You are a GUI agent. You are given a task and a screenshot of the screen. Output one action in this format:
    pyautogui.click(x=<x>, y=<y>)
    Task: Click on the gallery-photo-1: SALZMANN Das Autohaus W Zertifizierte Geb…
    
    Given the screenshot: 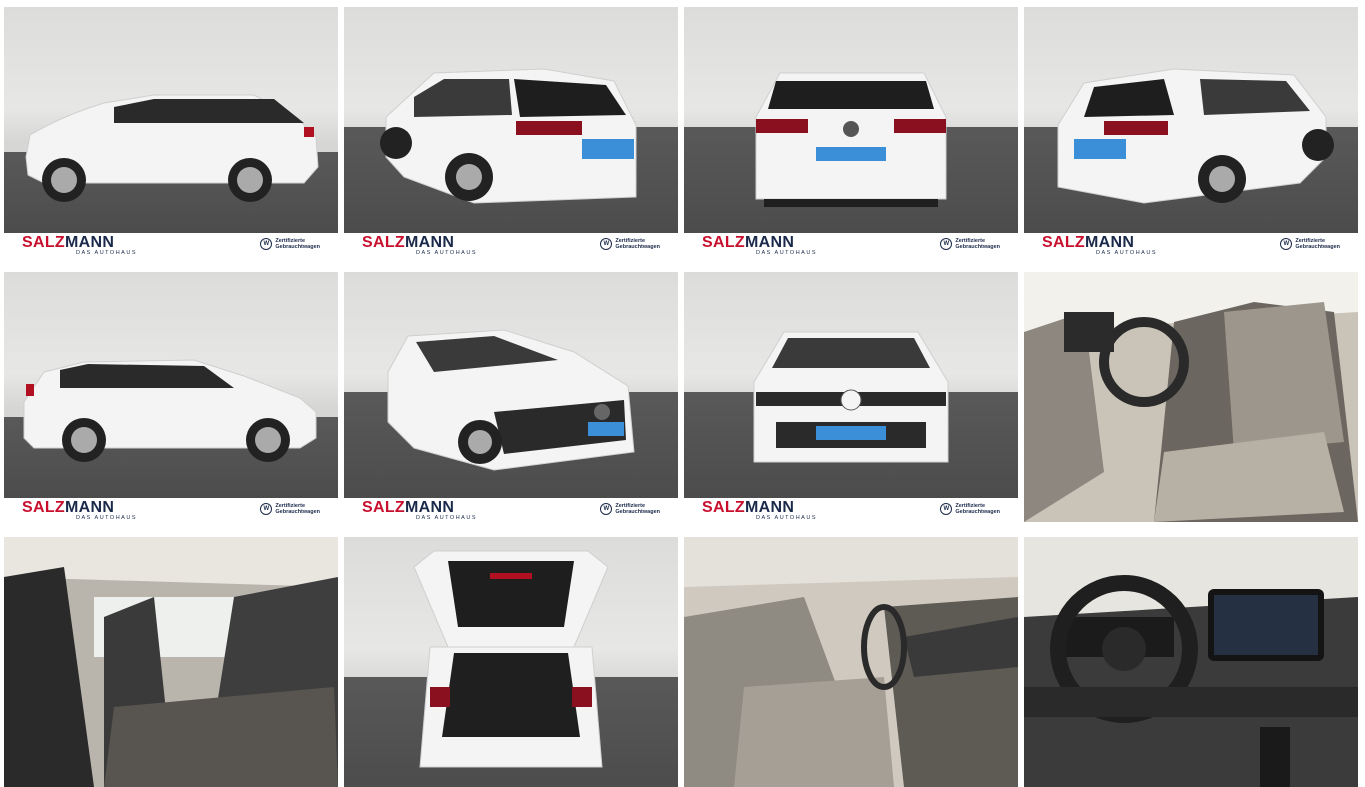 What is the action you would take?
    pyautogui.click(x=171, y=132)
    